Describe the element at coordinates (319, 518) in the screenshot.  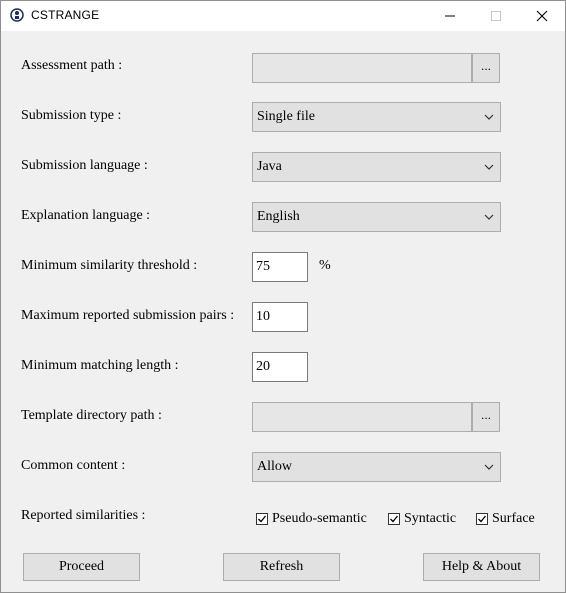
I see `checkbox-label: Pseudo-semantic` at that location.